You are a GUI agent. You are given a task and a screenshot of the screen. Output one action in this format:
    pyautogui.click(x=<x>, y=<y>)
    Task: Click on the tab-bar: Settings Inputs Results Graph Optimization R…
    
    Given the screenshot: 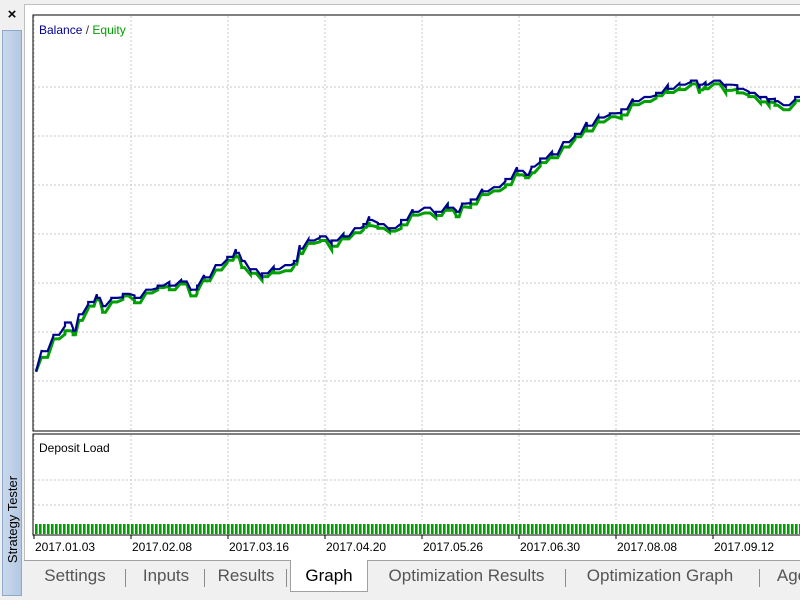 What is the action you would take?
    pyautogui.click(x=412, y=577)
    